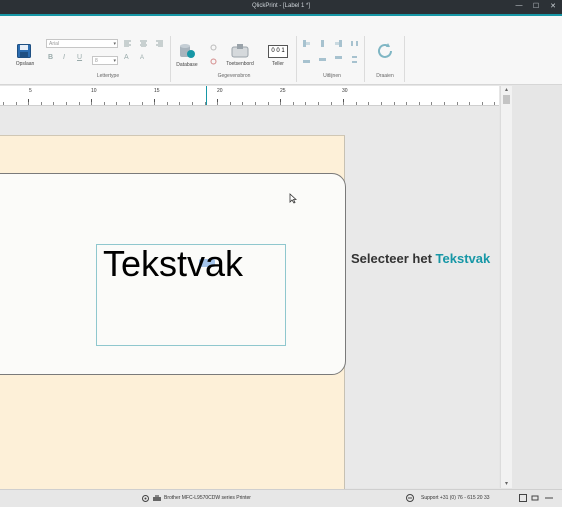 The height and width of the screenshot is (507, 562). What do you see at coordinates (142, 58) in the screenshot?
I see `shrink-font-button: A` at bounding box center [142, 58].